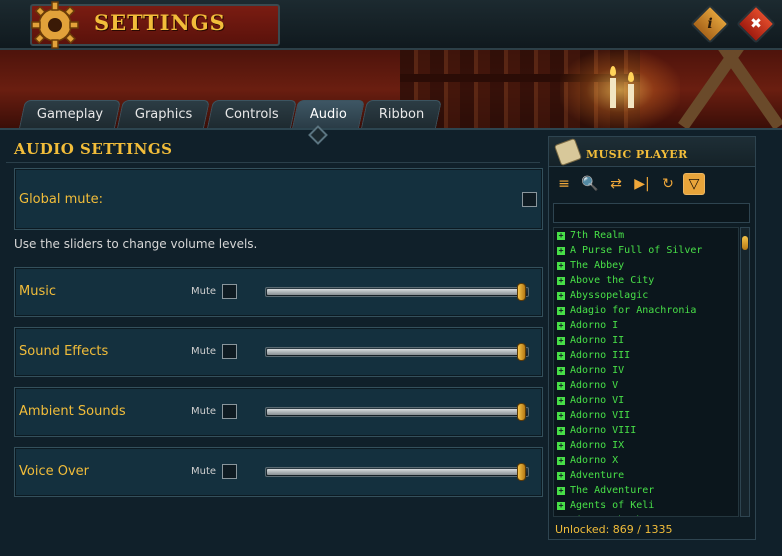 The height and width of the screenshot is (556, 782). What do you see at coordinates (229, 291) in the screenshot?
I see `music-mute-checkbox` at bounding box center [229, 291].